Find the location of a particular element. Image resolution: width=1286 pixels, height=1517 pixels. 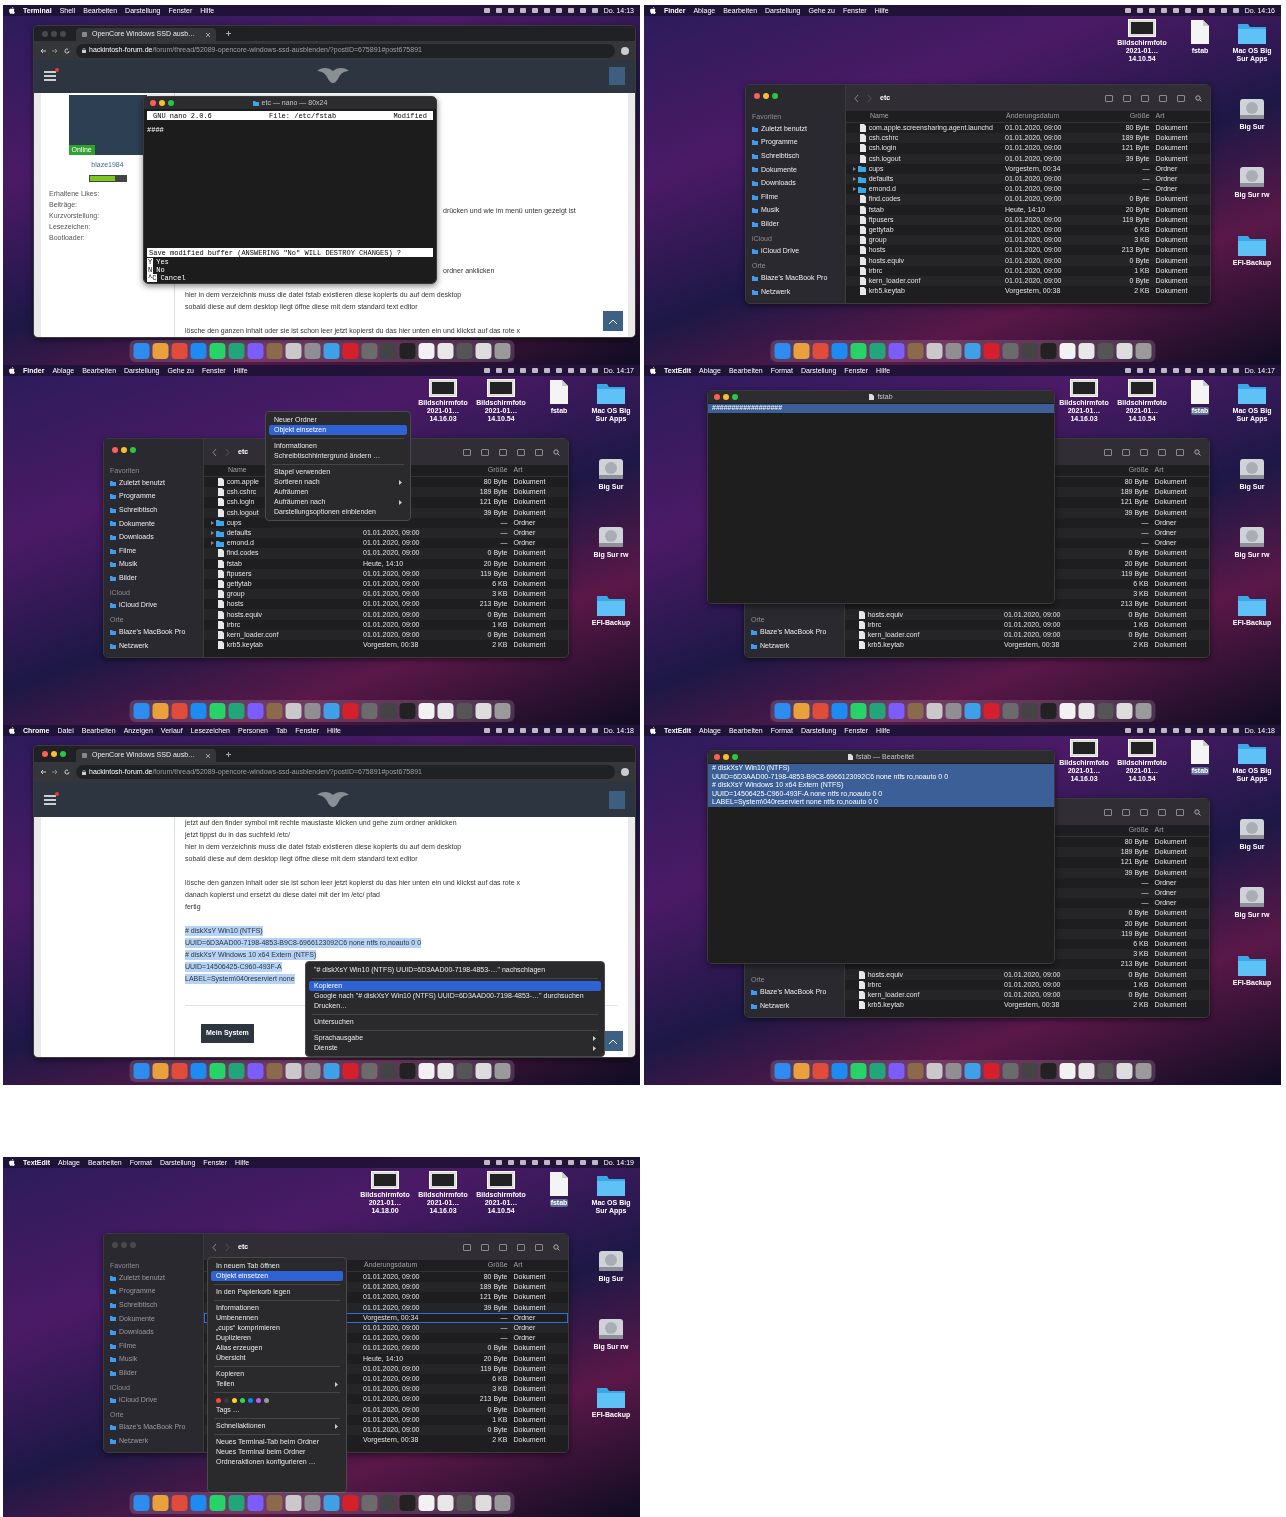

reload-icon is located at coordinates (67, 50).